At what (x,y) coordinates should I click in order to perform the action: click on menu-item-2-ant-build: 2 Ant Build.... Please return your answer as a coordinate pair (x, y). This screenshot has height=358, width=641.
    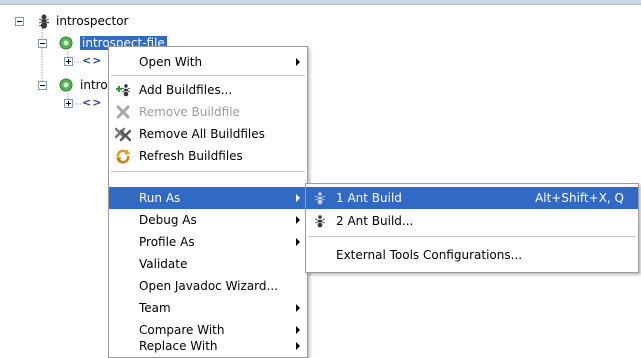
    Looking at the image, I should click on (472, 221).